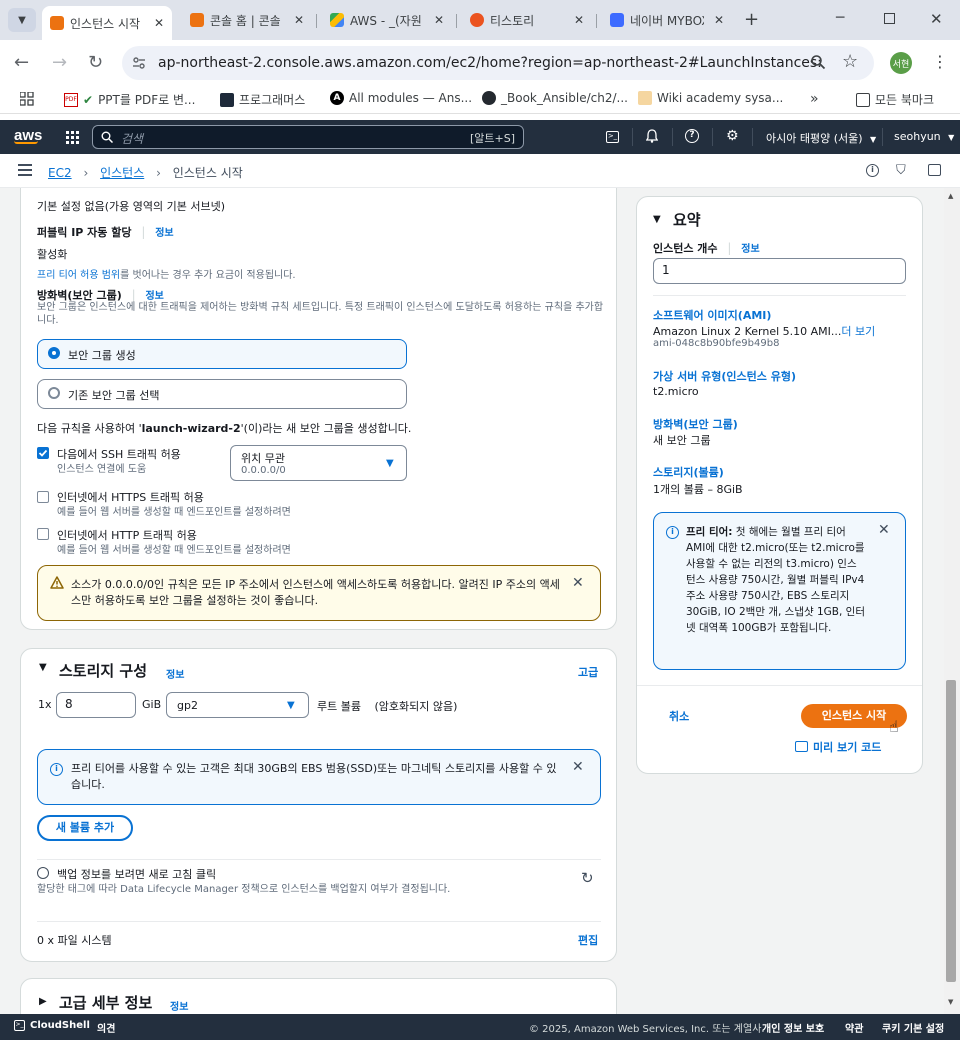 Image resolution: width=960 pixels, height=1040 pixels. I want to click on tab-naver-mybox: 네이버 MYBOX ✕, so click(667, 20).